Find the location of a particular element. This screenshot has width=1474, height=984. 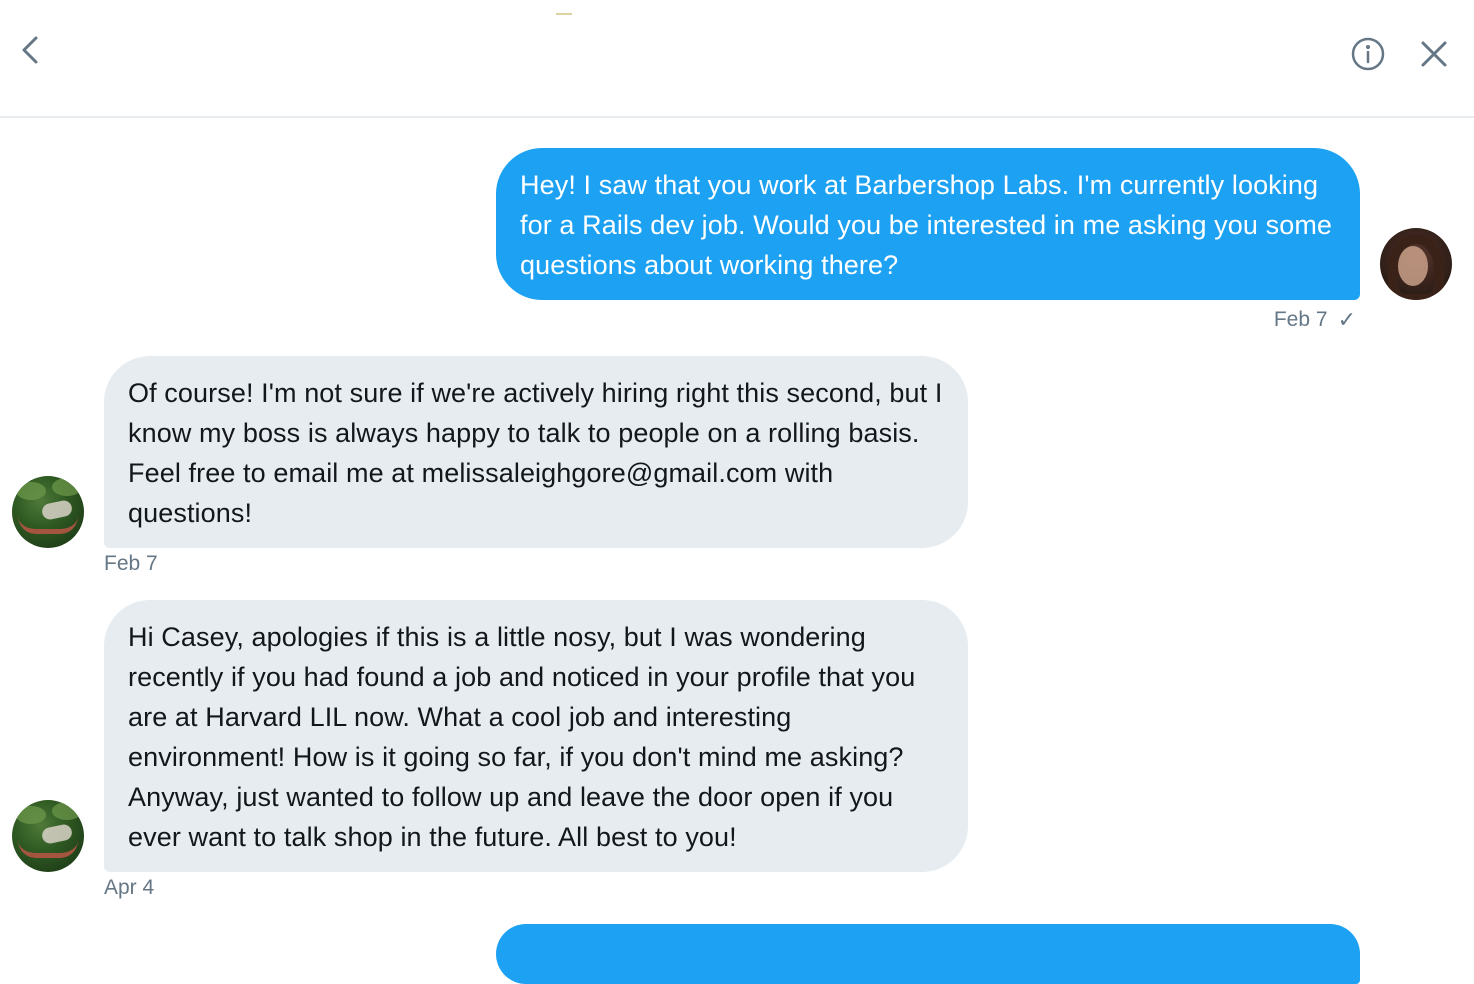

chevron-left-icon is located at coordinates (30, 50).